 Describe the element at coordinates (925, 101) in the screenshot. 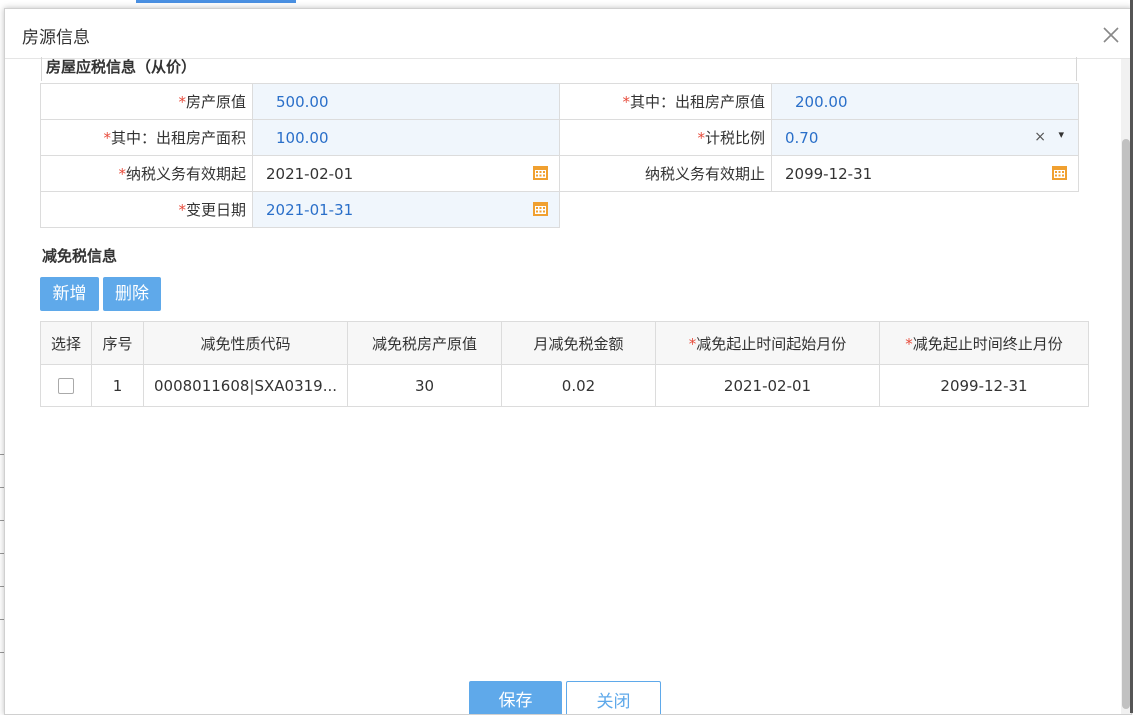

I see `rented-original-value-field: 200.00` at that location.